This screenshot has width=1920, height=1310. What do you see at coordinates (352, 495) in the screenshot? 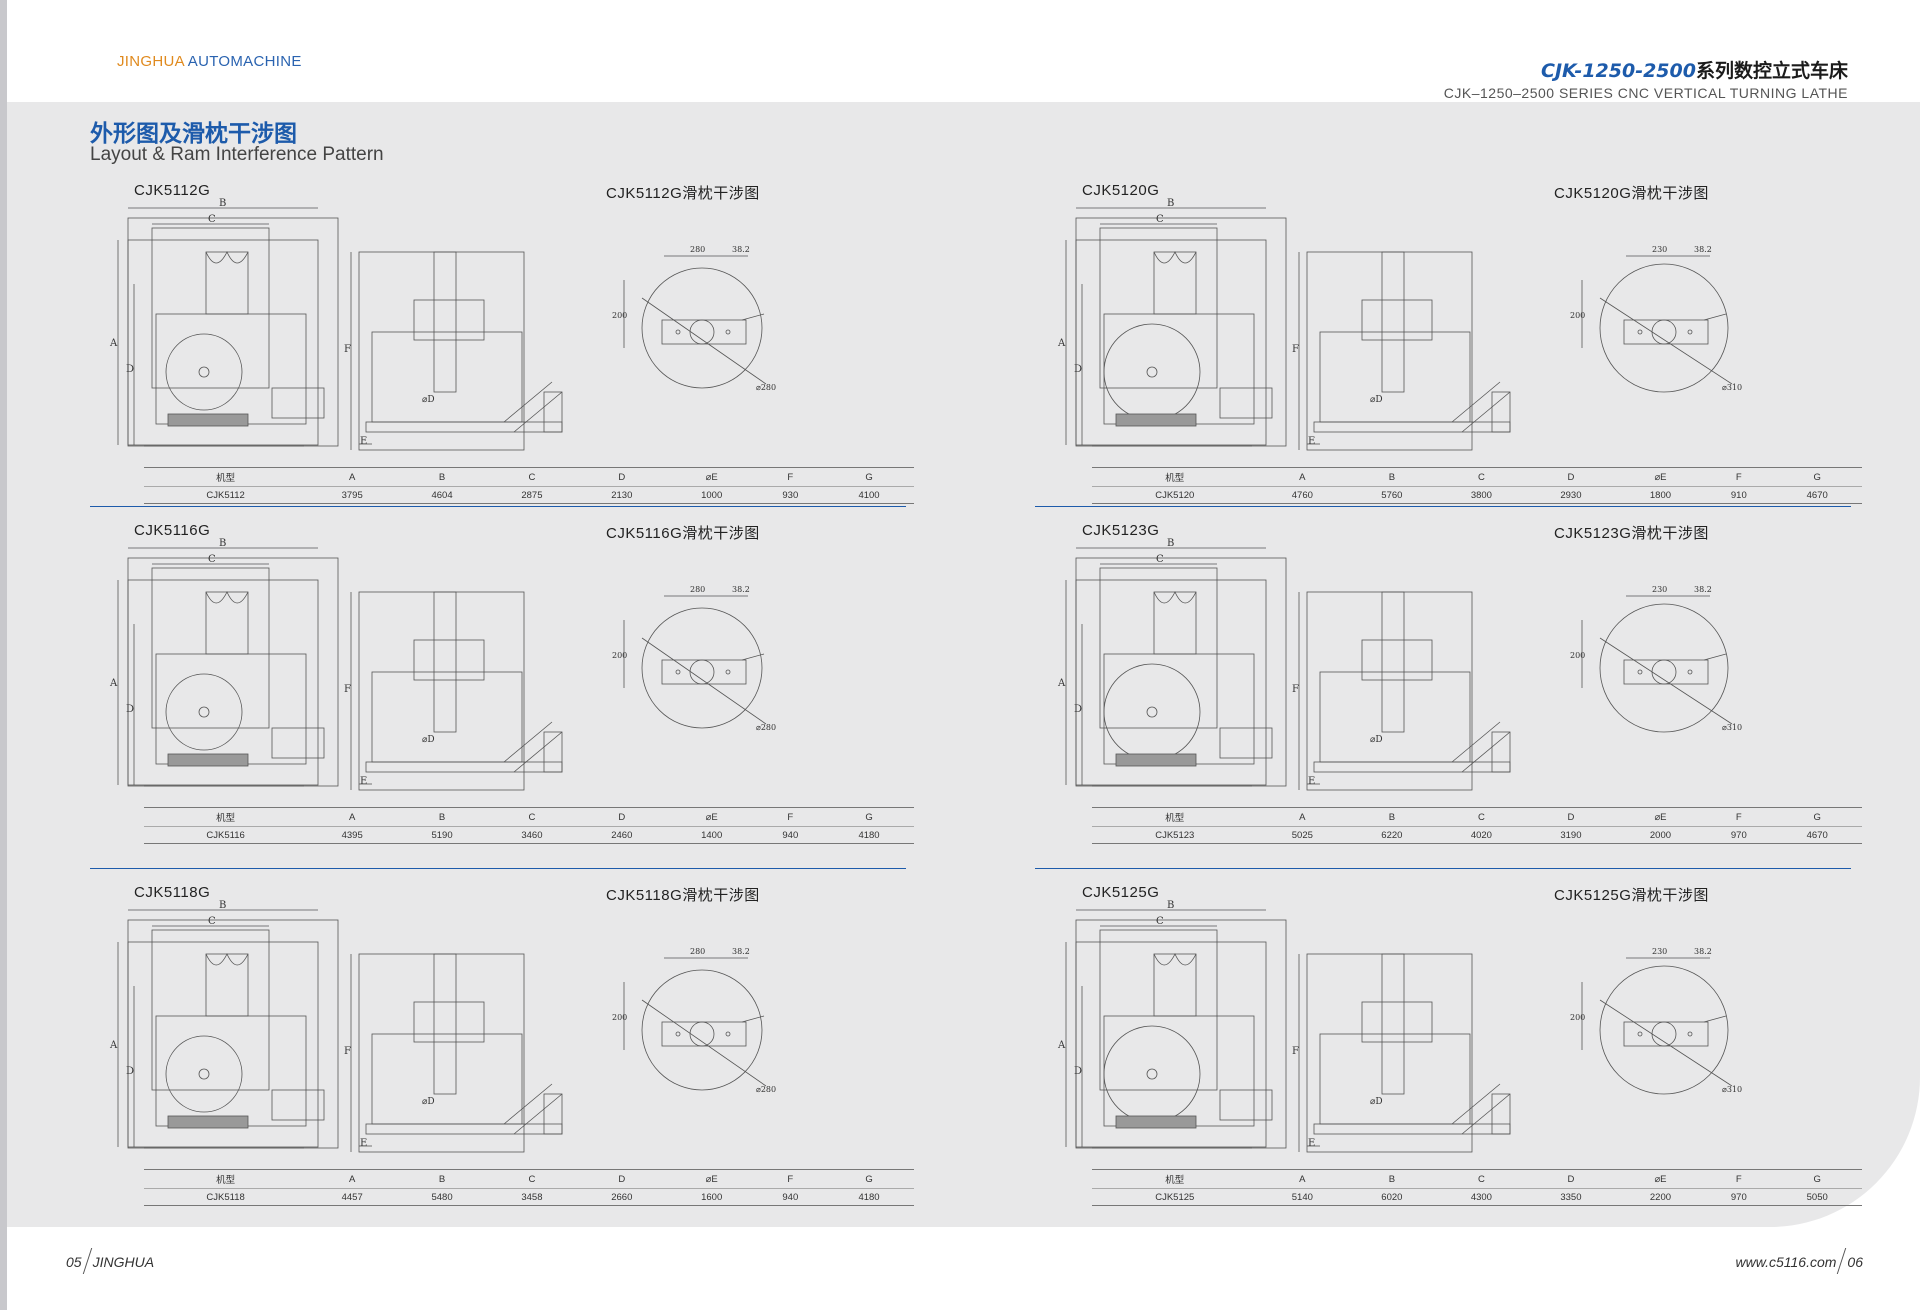
I see `spec-value-cell: 3795` at bounding box center [352, 495].